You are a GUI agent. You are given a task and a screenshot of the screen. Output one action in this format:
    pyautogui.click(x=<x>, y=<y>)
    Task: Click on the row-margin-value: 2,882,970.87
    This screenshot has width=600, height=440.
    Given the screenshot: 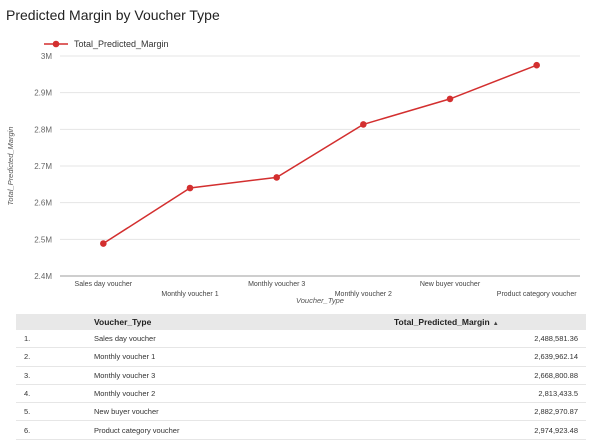 What is the action you would take?
    pyautogui.click(x=490, y=412)
    